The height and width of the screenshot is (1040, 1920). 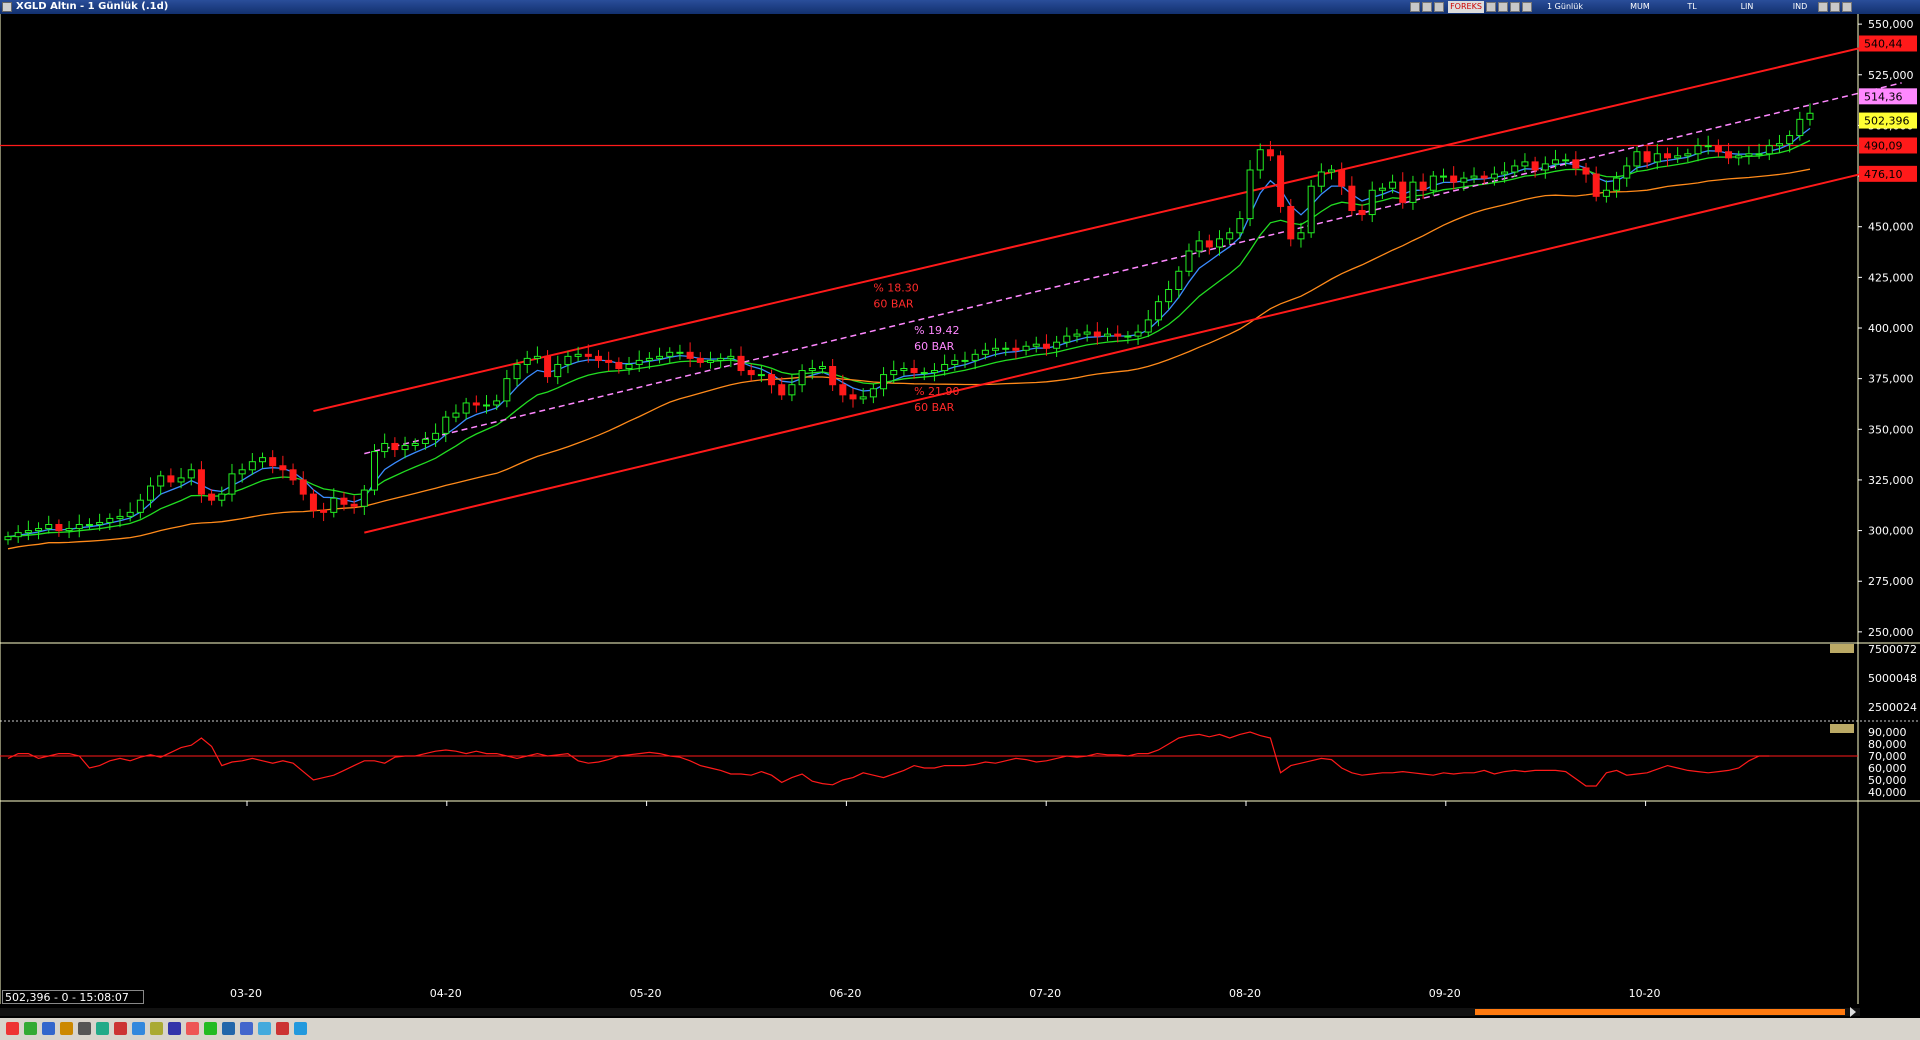 What do you see at coordinates (1847, 7) in the screenshot?
I see `close-icon` at bounding box center [1847, 7].